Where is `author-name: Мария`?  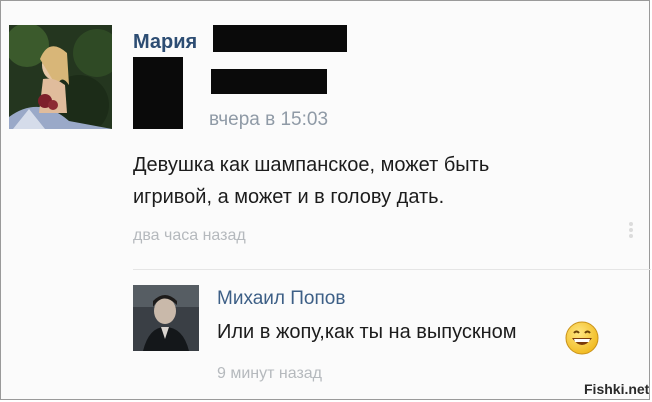 author-name: Мария is located at coordinates (165, 42).